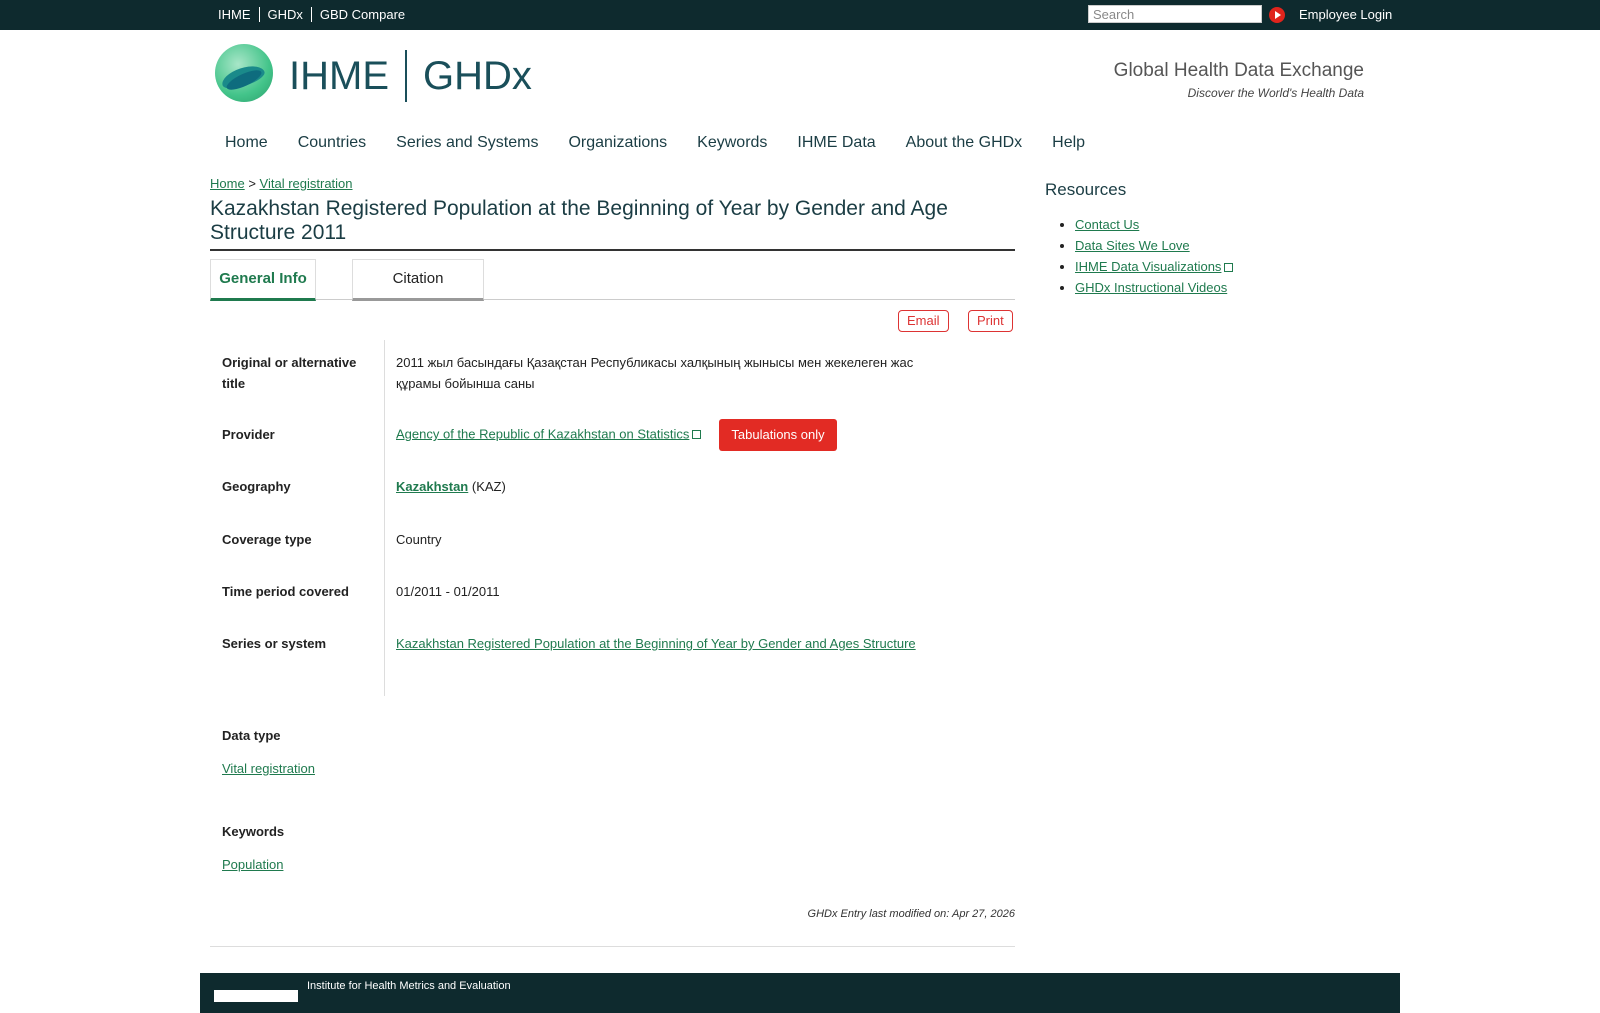 The height and width of the screenshot is (1013, 1600). Describe the element at coordinates (1345, 14) in the screenshot. I see `employee-login-link: Employee Login` at that location.